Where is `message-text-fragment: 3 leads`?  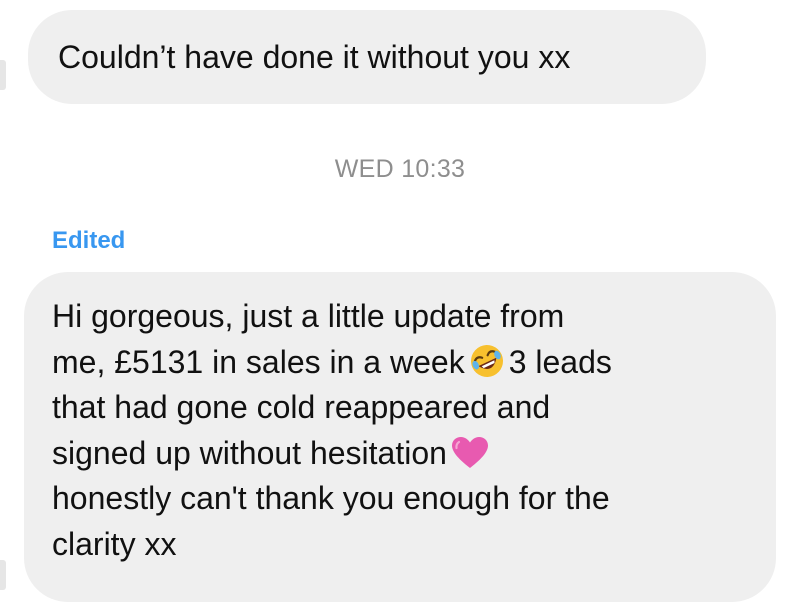
message-text-fragment: 3 leads is located at coordinates (560, 361).